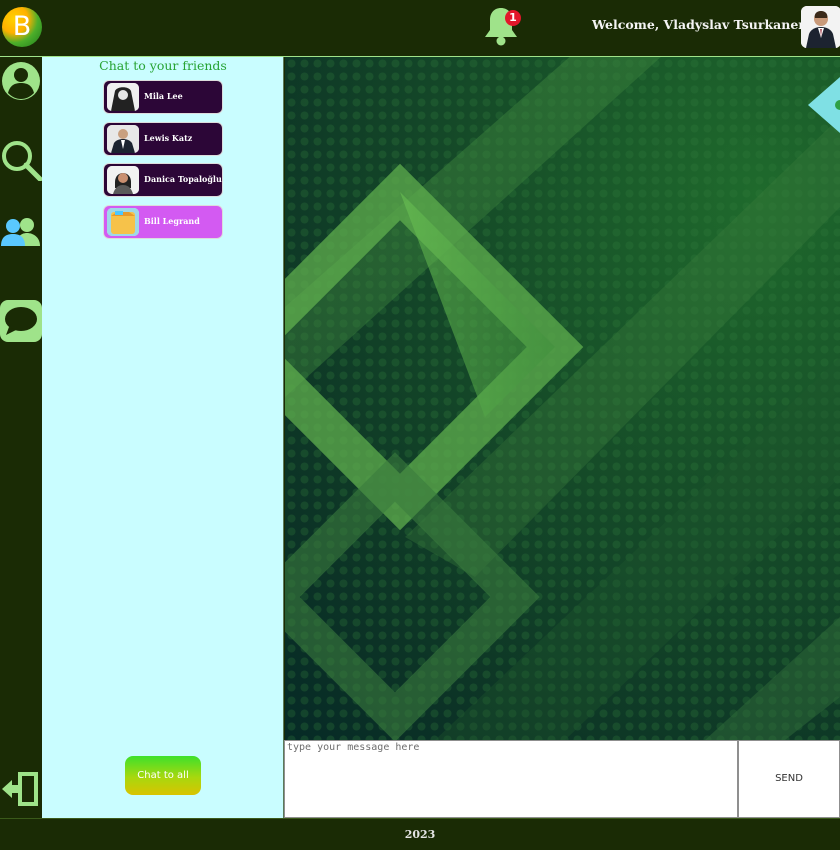 The image size is (840, 850). Describe the element at coordinates (789, 779) in the screenshot. I see `send-button: SEND` at that location.